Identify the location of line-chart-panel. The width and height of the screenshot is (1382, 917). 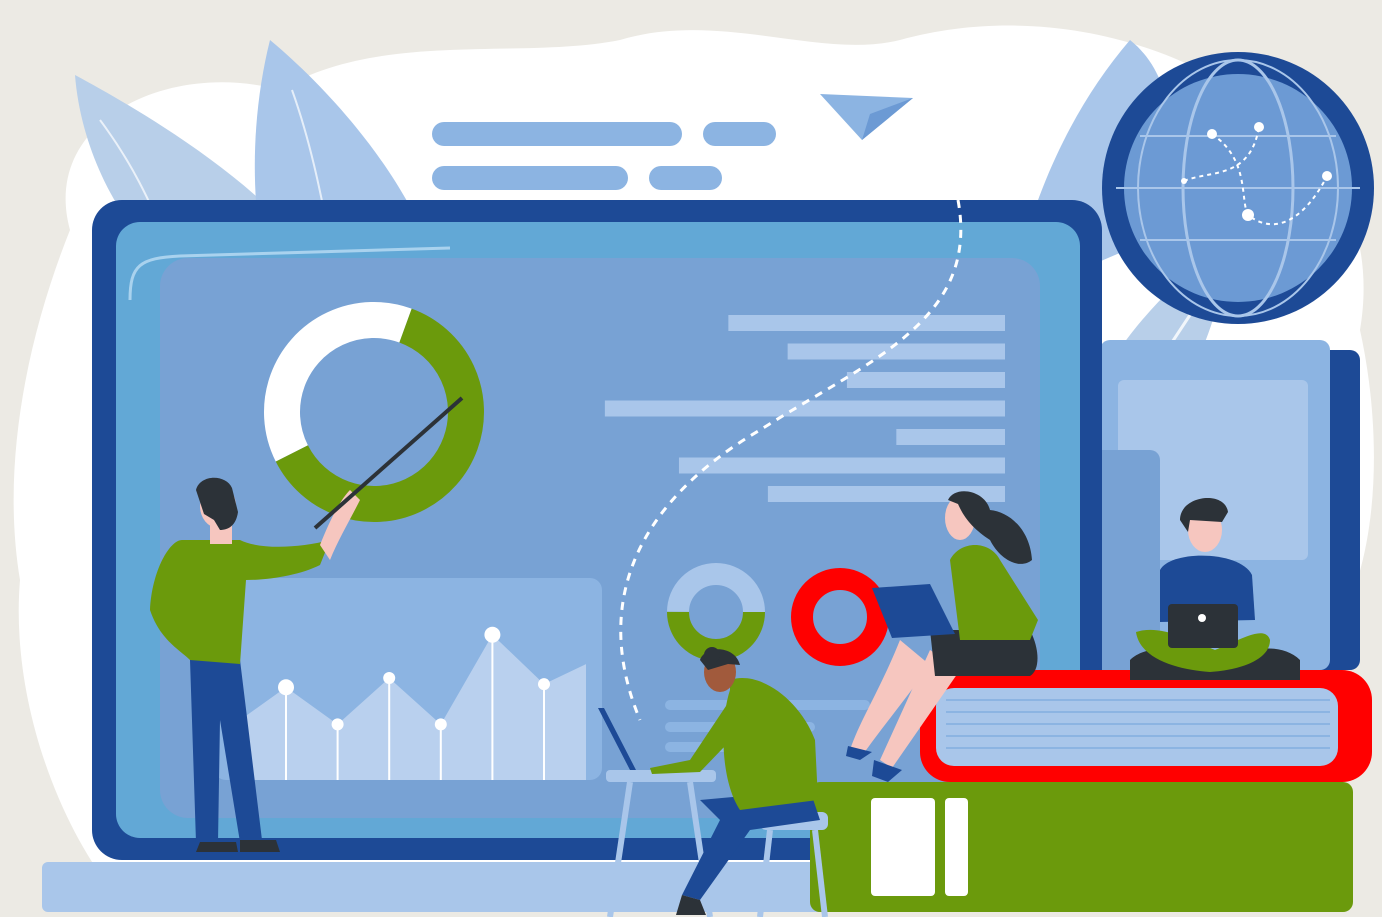
(408, 679).